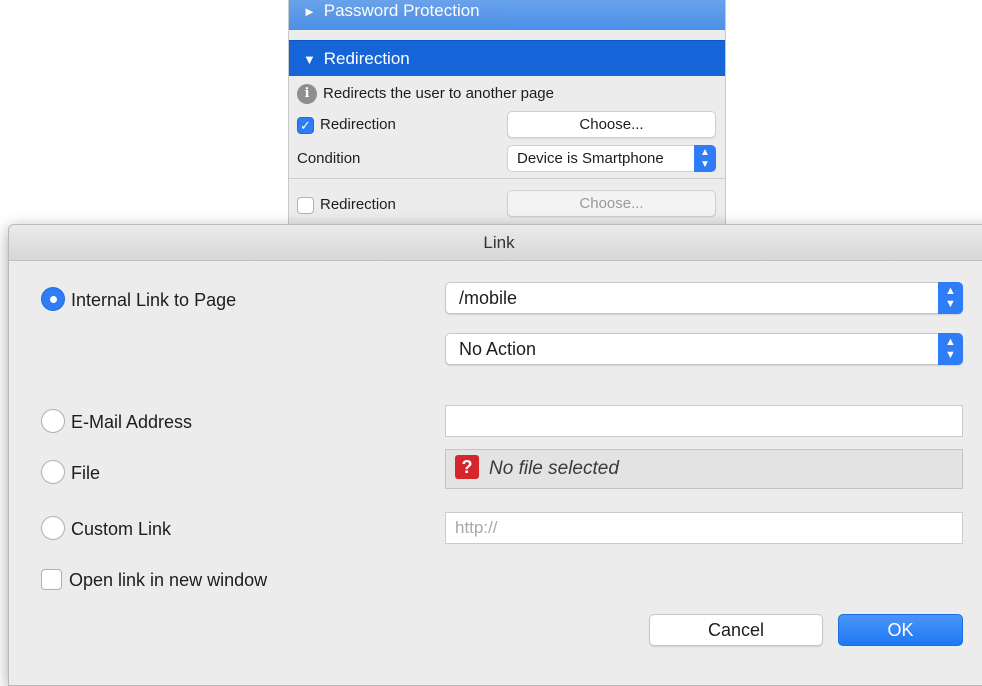  I want to click on file-field: ? No file selected, so click(704, 469).